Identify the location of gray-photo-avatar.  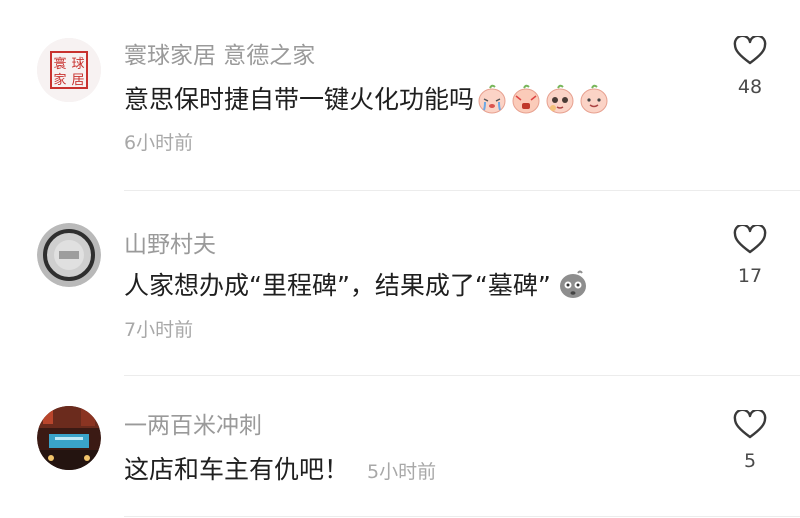
(69, 255).